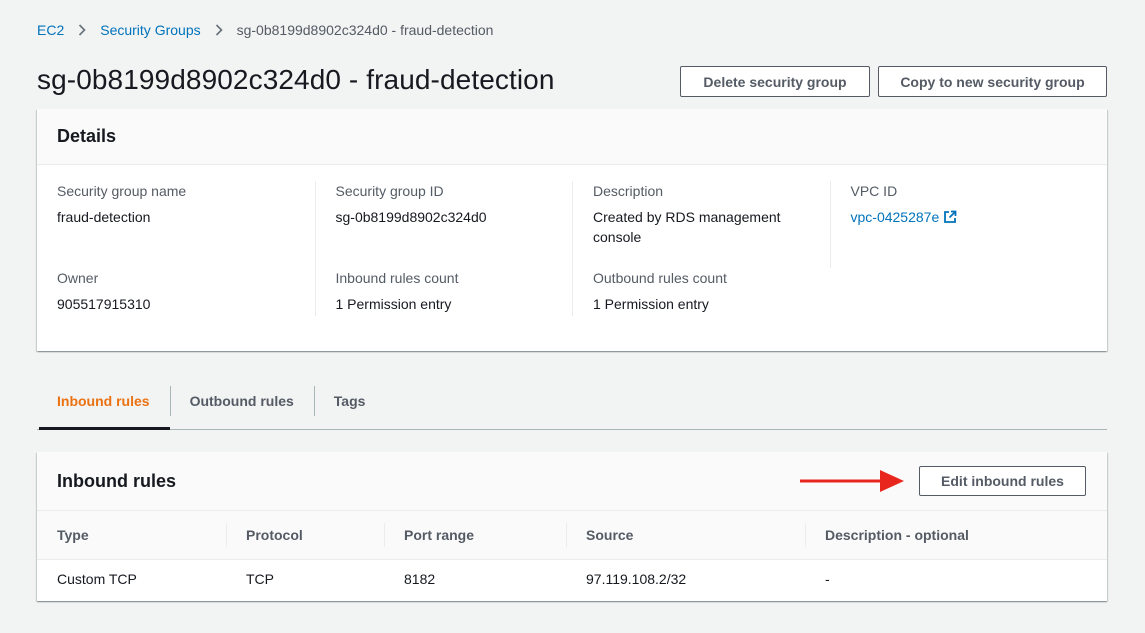 The width and height of the screenshot is (1145, 633). Describe the element at coordinates (660, 278) in the screenshot. I see `field-label: Outbound rules count` at that location.